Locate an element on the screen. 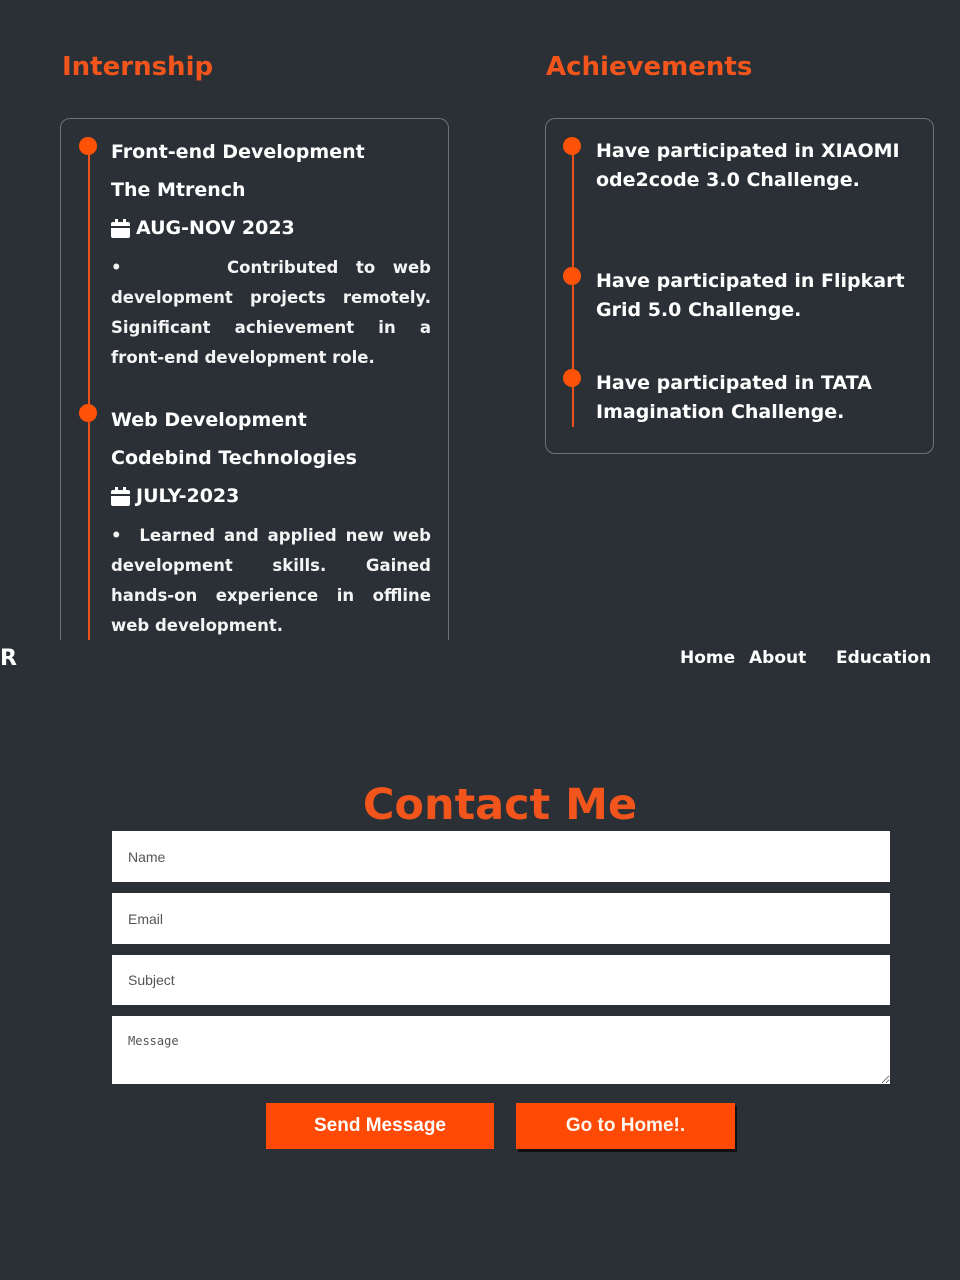 The width and height of the screenshot is (960, 1280). timeline-line is located at coordinates (89, 390).